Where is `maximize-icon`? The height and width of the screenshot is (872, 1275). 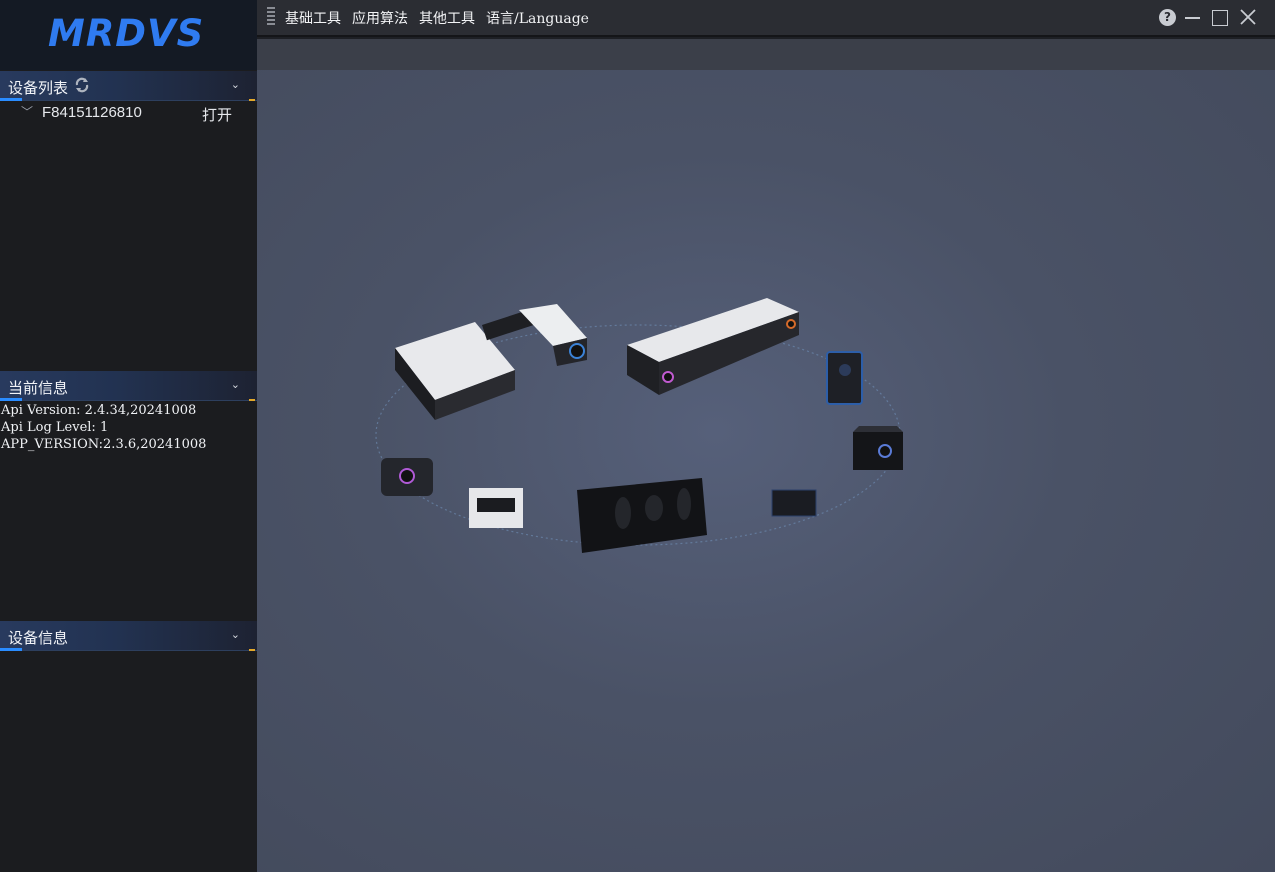
maximize-icon is located at coordinates (1220, 18).